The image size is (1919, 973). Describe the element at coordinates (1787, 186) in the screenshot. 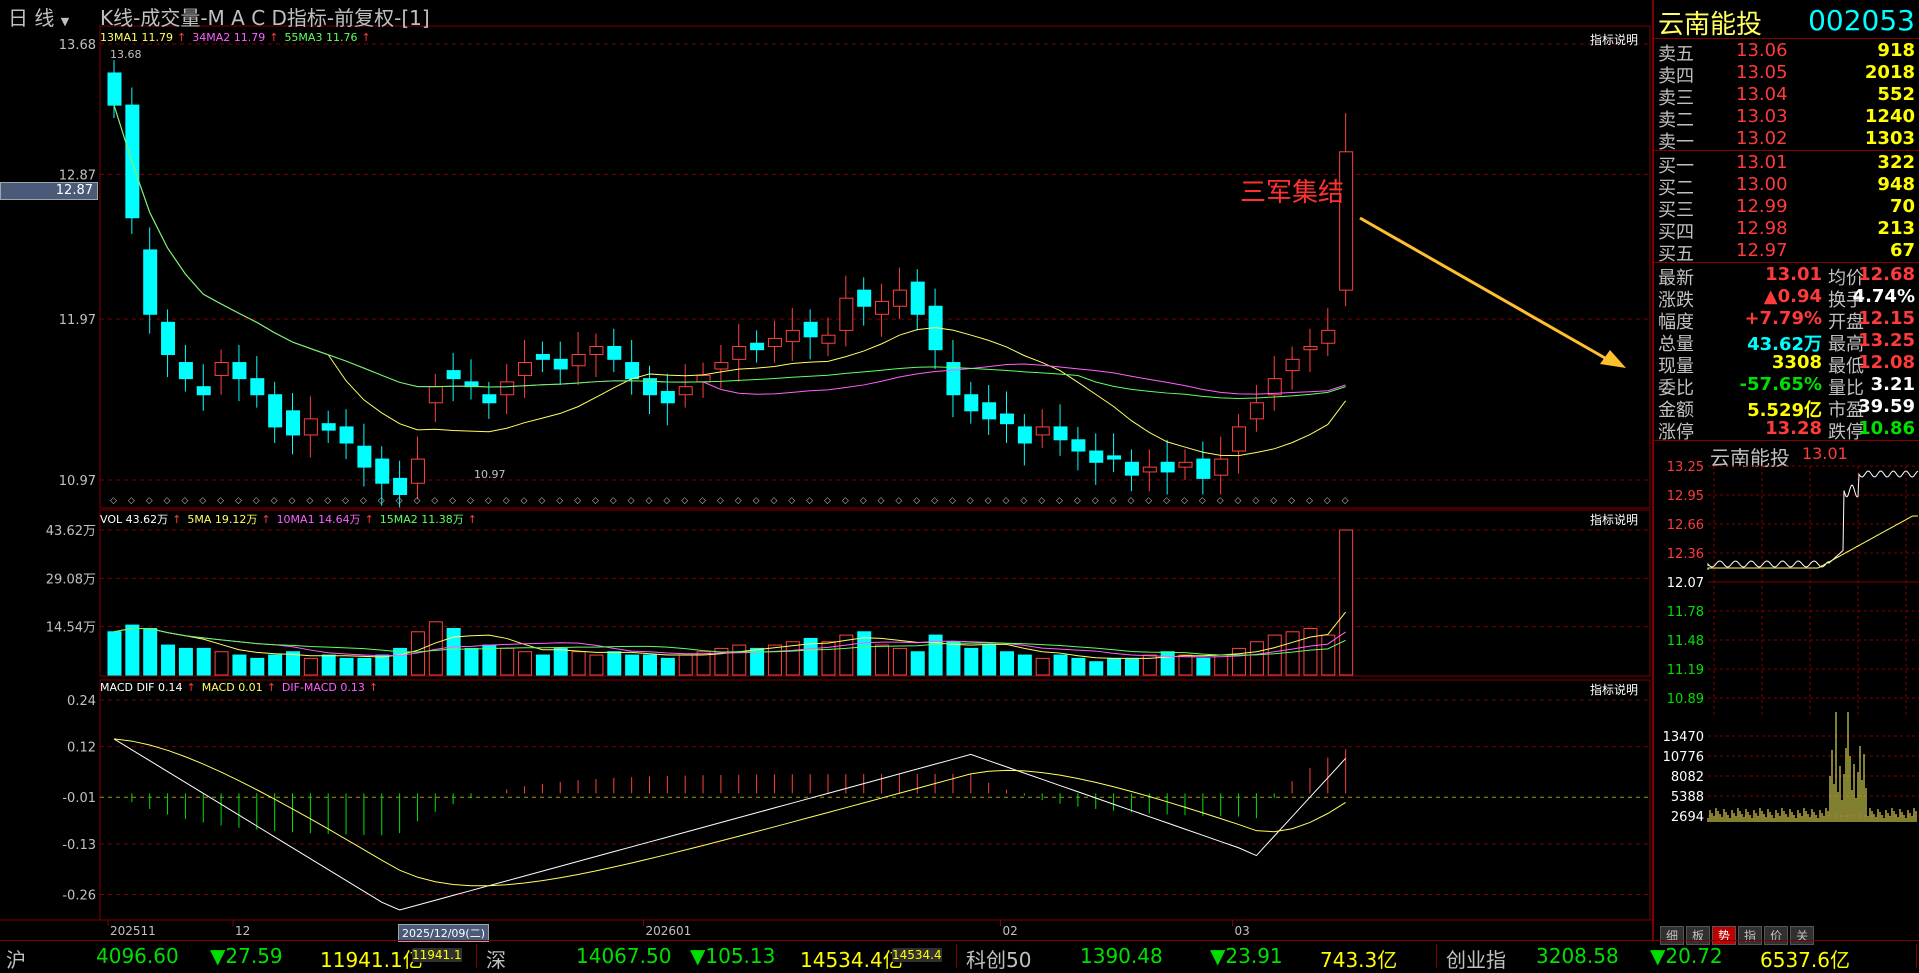

I see `buy-row: 买二 13.00 948` at that location.